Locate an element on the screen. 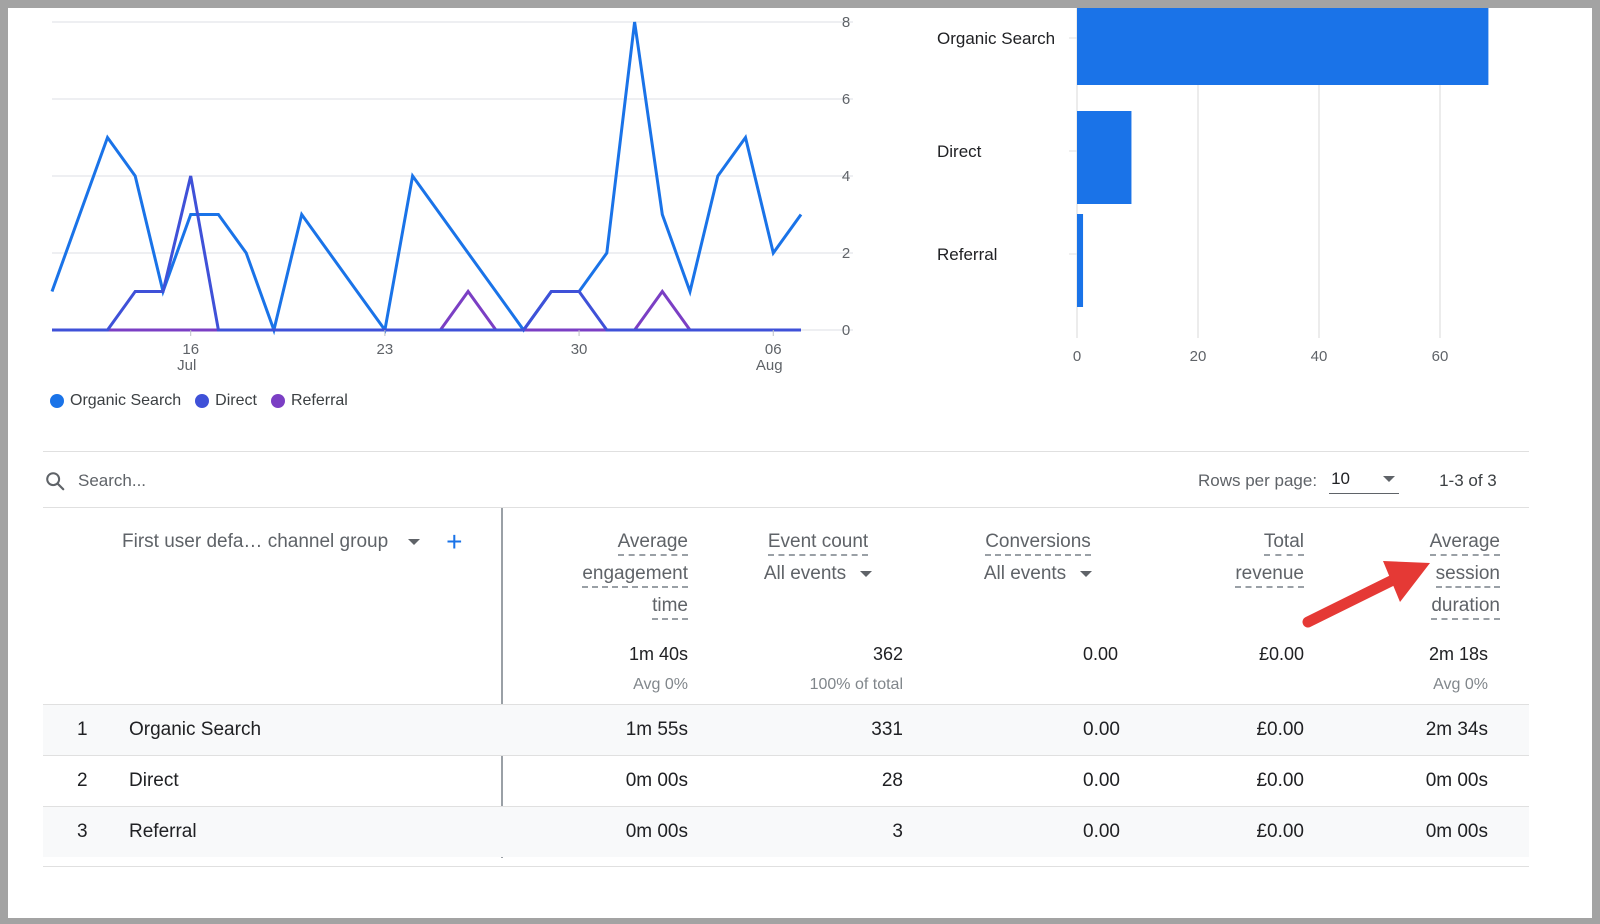  legend-label: Organic Search is located at coordinates (126, 400).